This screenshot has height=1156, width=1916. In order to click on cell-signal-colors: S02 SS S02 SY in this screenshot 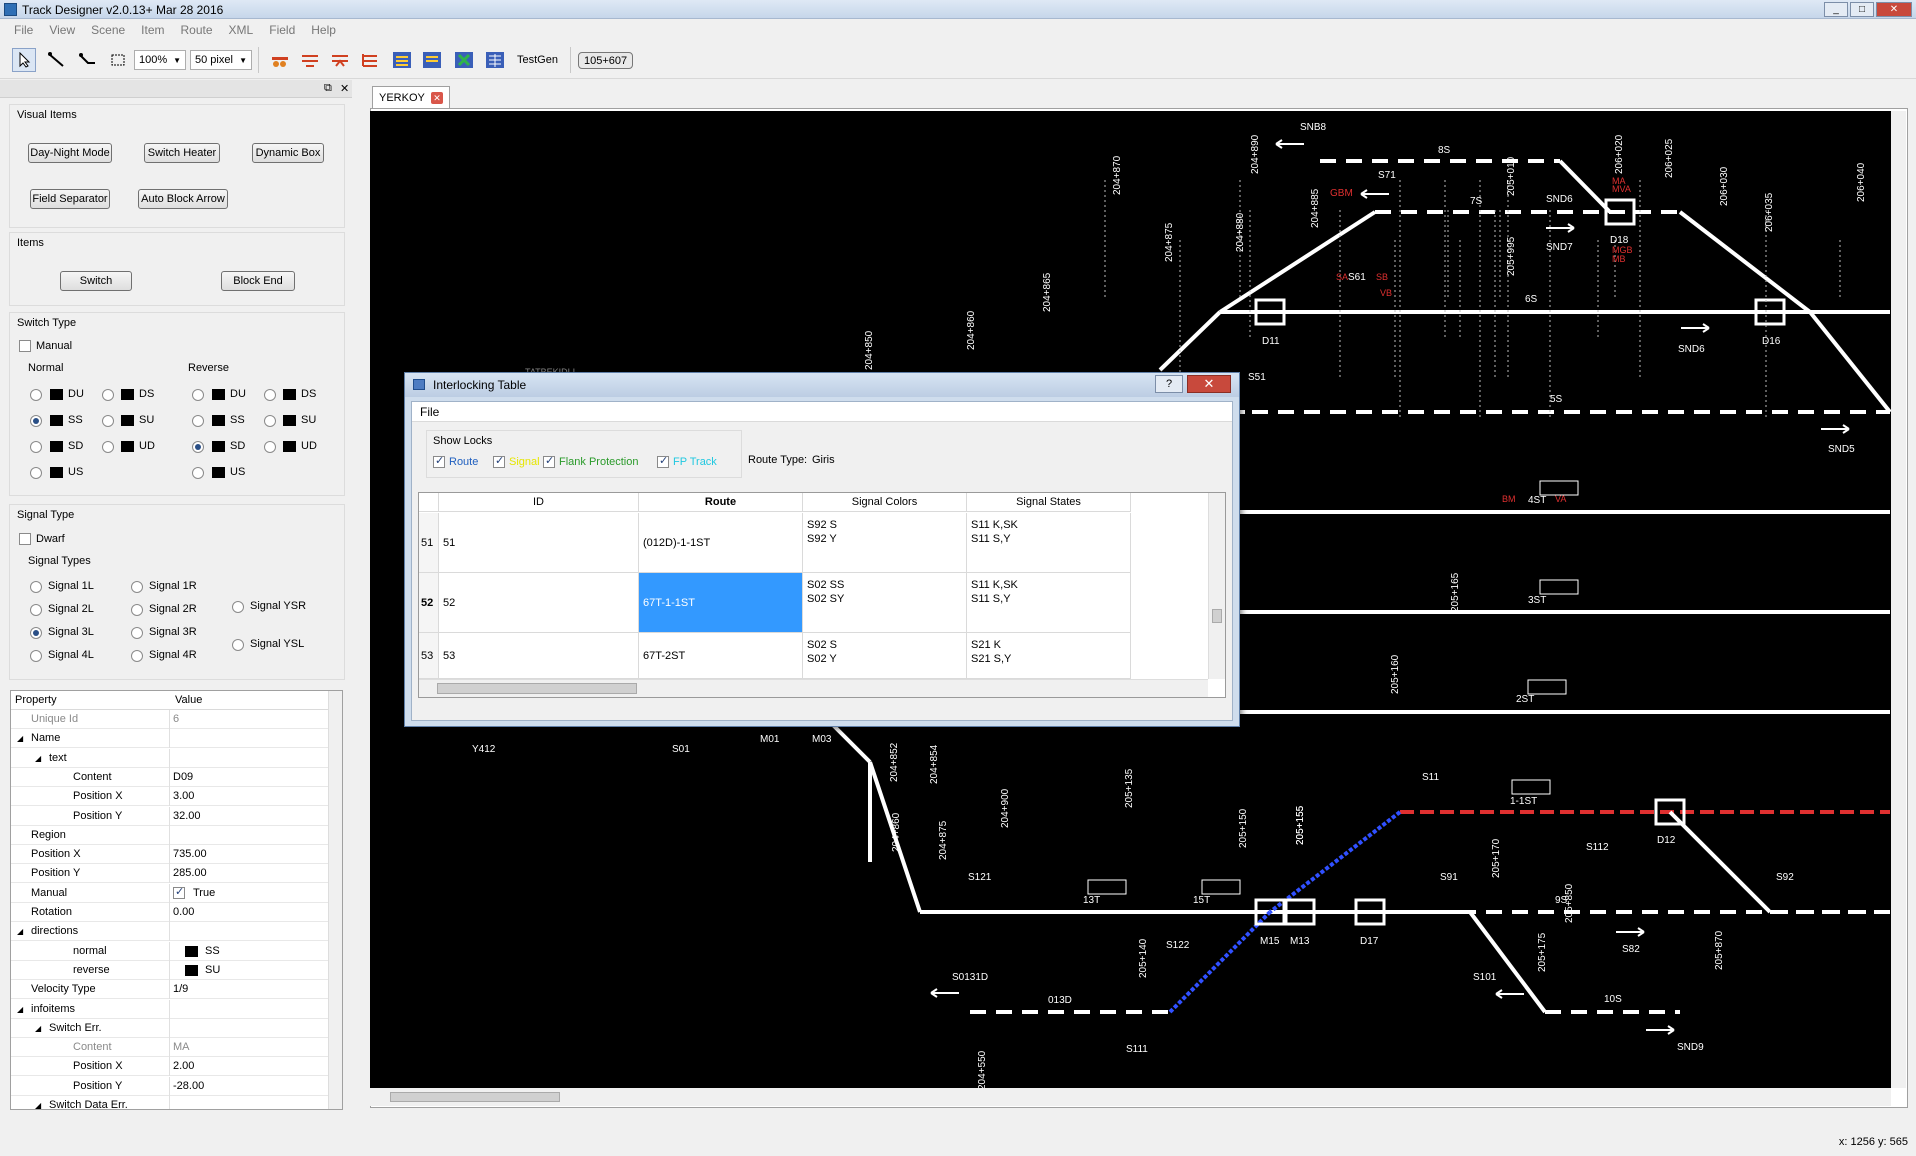, I will do `click(885, 603)`.